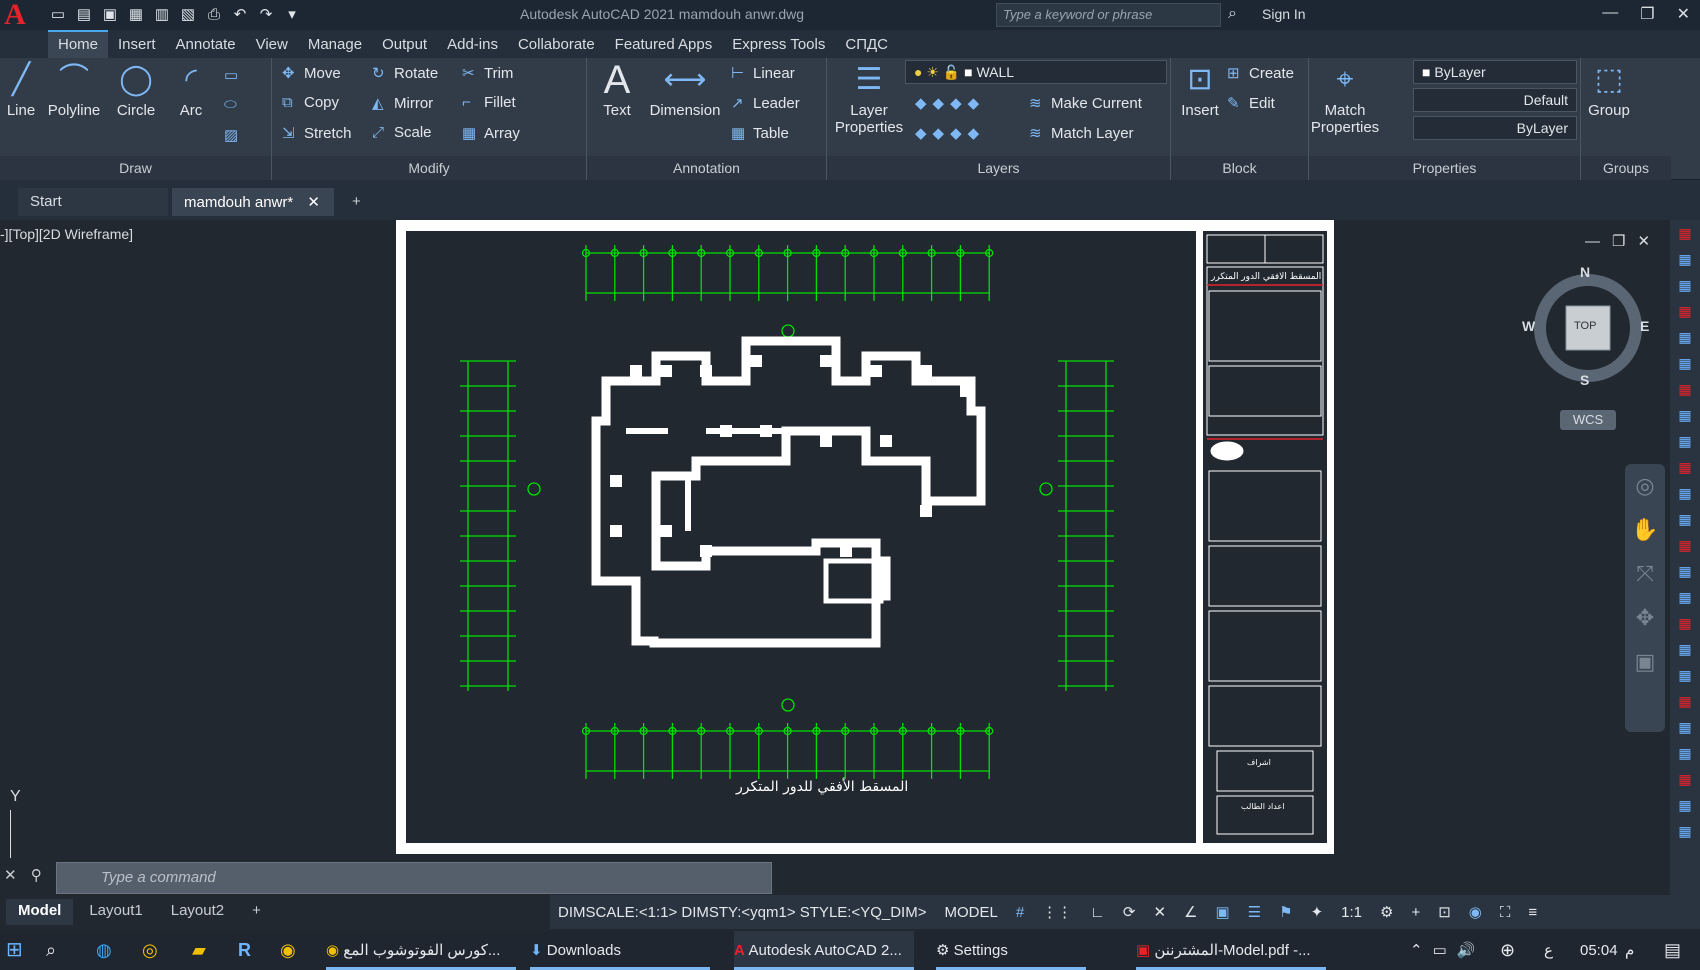 The image size is (1700, 970). I want to click on tab-collaborate: Collaborate, so click(556, 45).